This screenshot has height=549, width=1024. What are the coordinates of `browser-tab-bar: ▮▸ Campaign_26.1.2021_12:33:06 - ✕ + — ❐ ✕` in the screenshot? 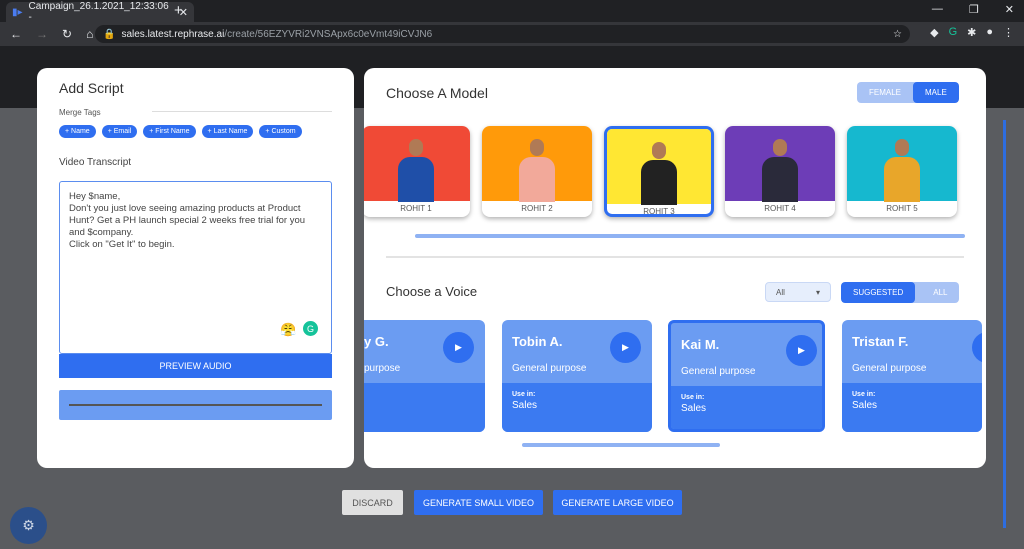 It's located at (512, 11).